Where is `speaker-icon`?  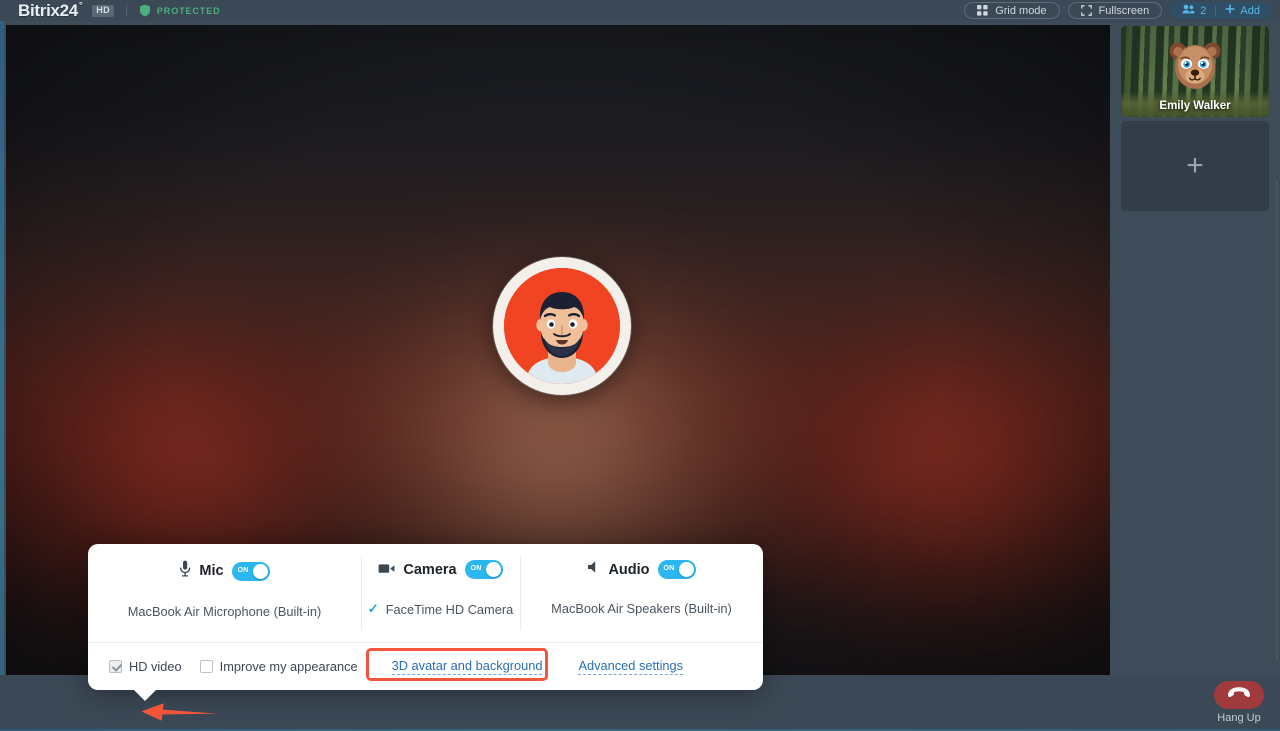
speaker-icon is located at coordinates (593, 569).